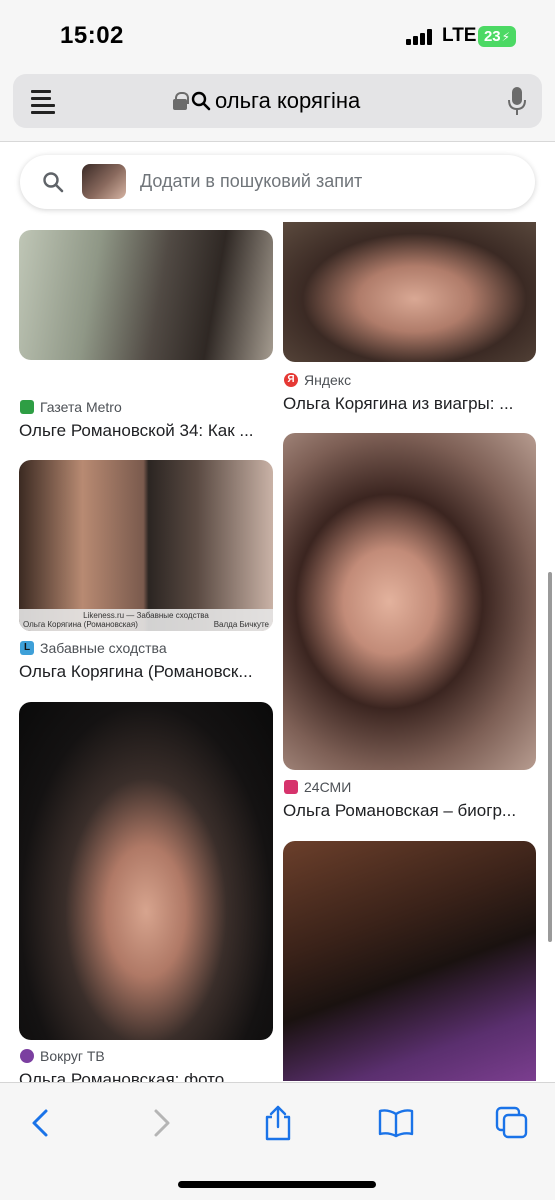  What do you see at coordinates (277, 35) in the screenshot?
I see `status-bar: 15:02 LTE 23 ⚡` at bounding box center [277, 35].